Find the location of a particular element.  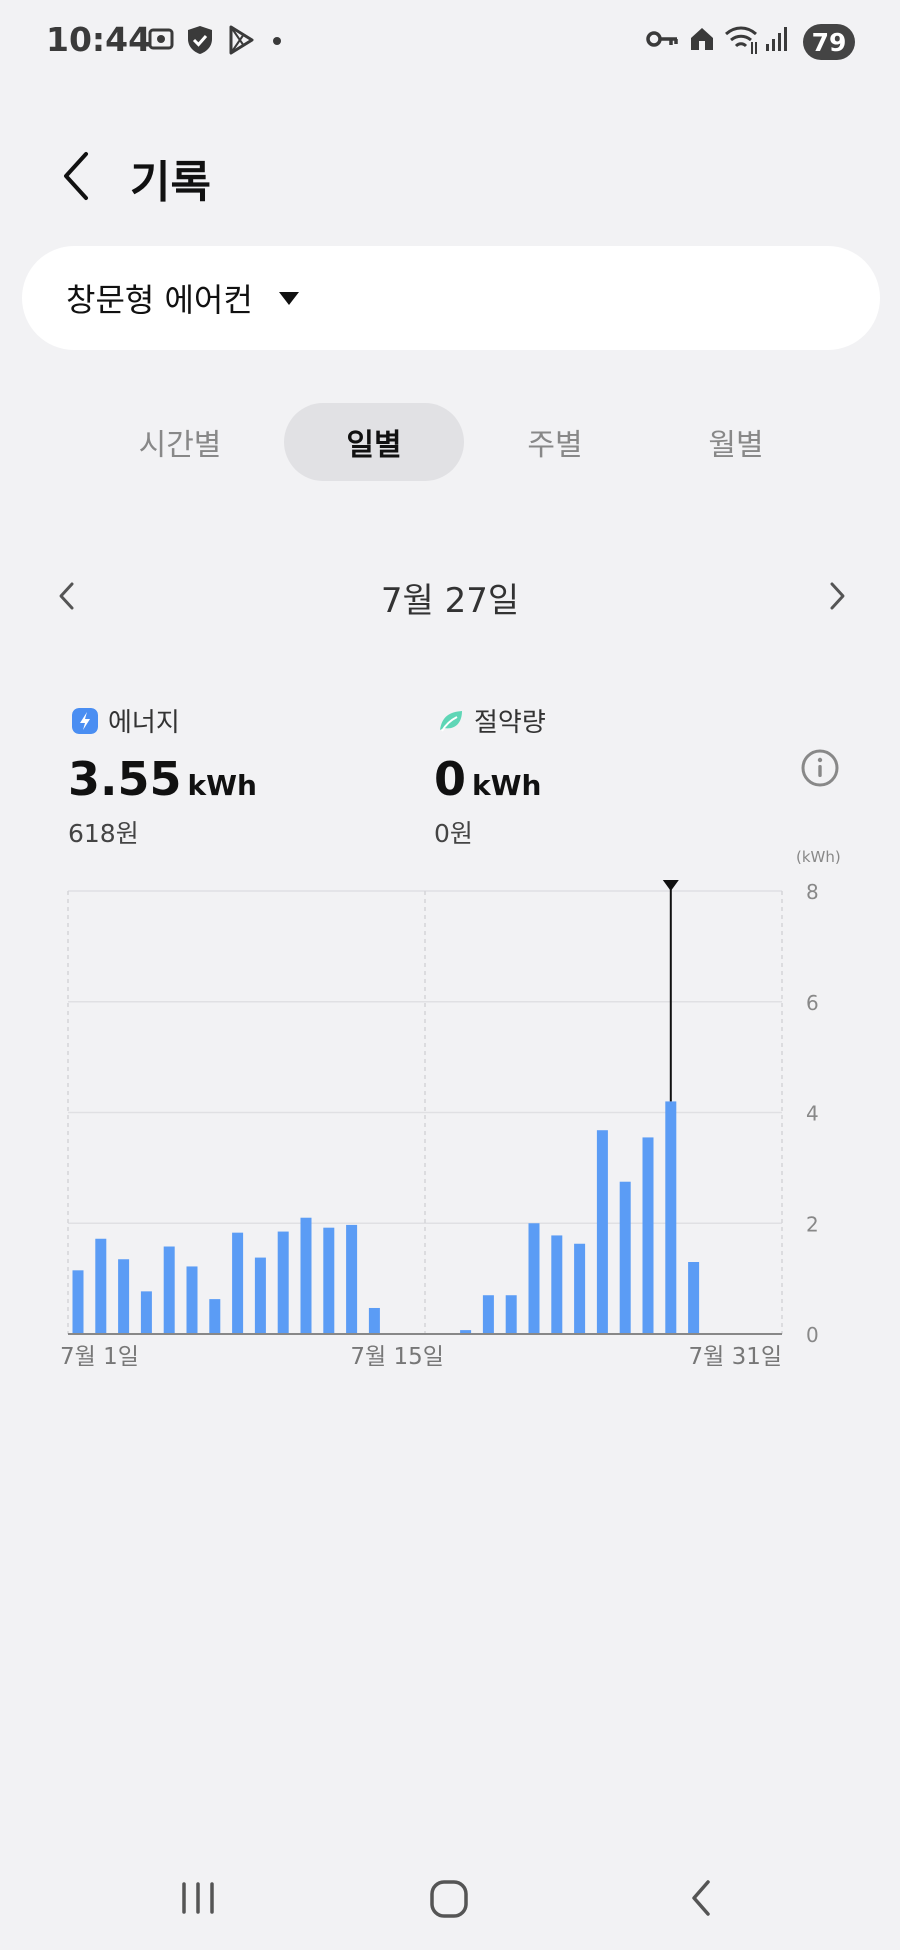

saving-value: 0 is located at coordinates (450, 779).